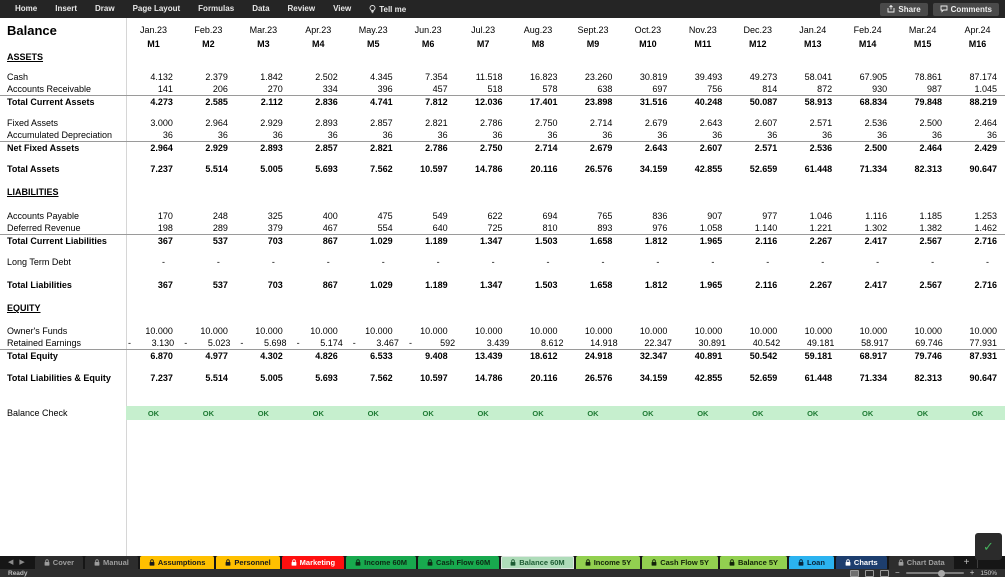  What do you see at coordinates (483, 356) in the screenshot?
I see `cell: 13.439` at bounding box center [483, 356].